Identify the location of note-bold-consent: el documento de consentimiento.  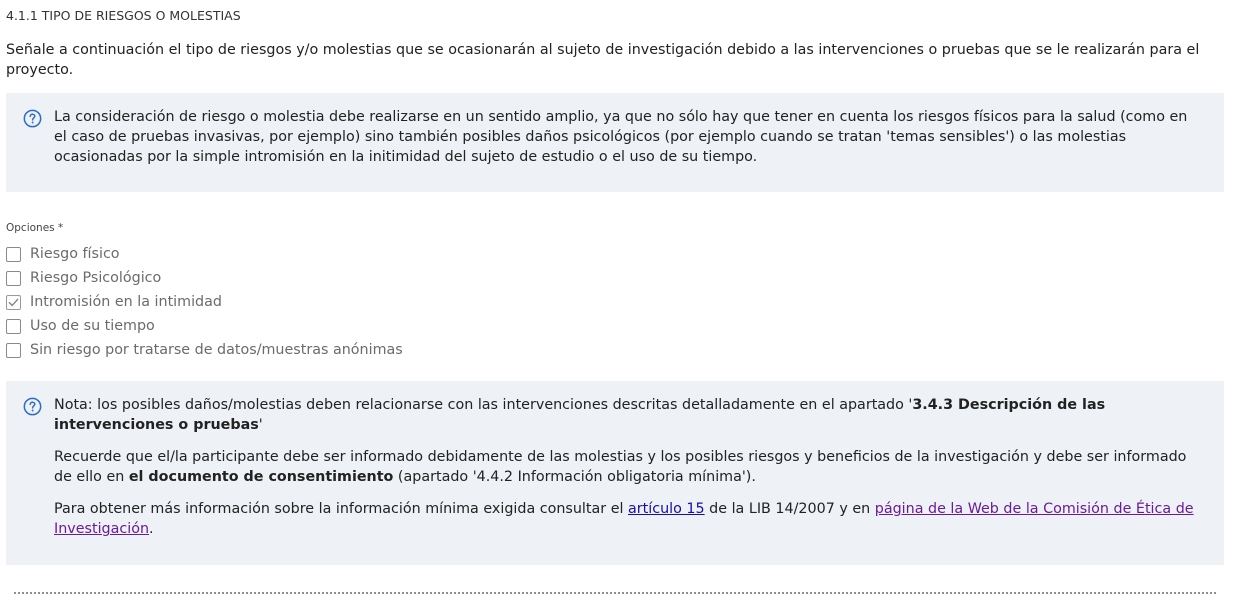
(261, 477).